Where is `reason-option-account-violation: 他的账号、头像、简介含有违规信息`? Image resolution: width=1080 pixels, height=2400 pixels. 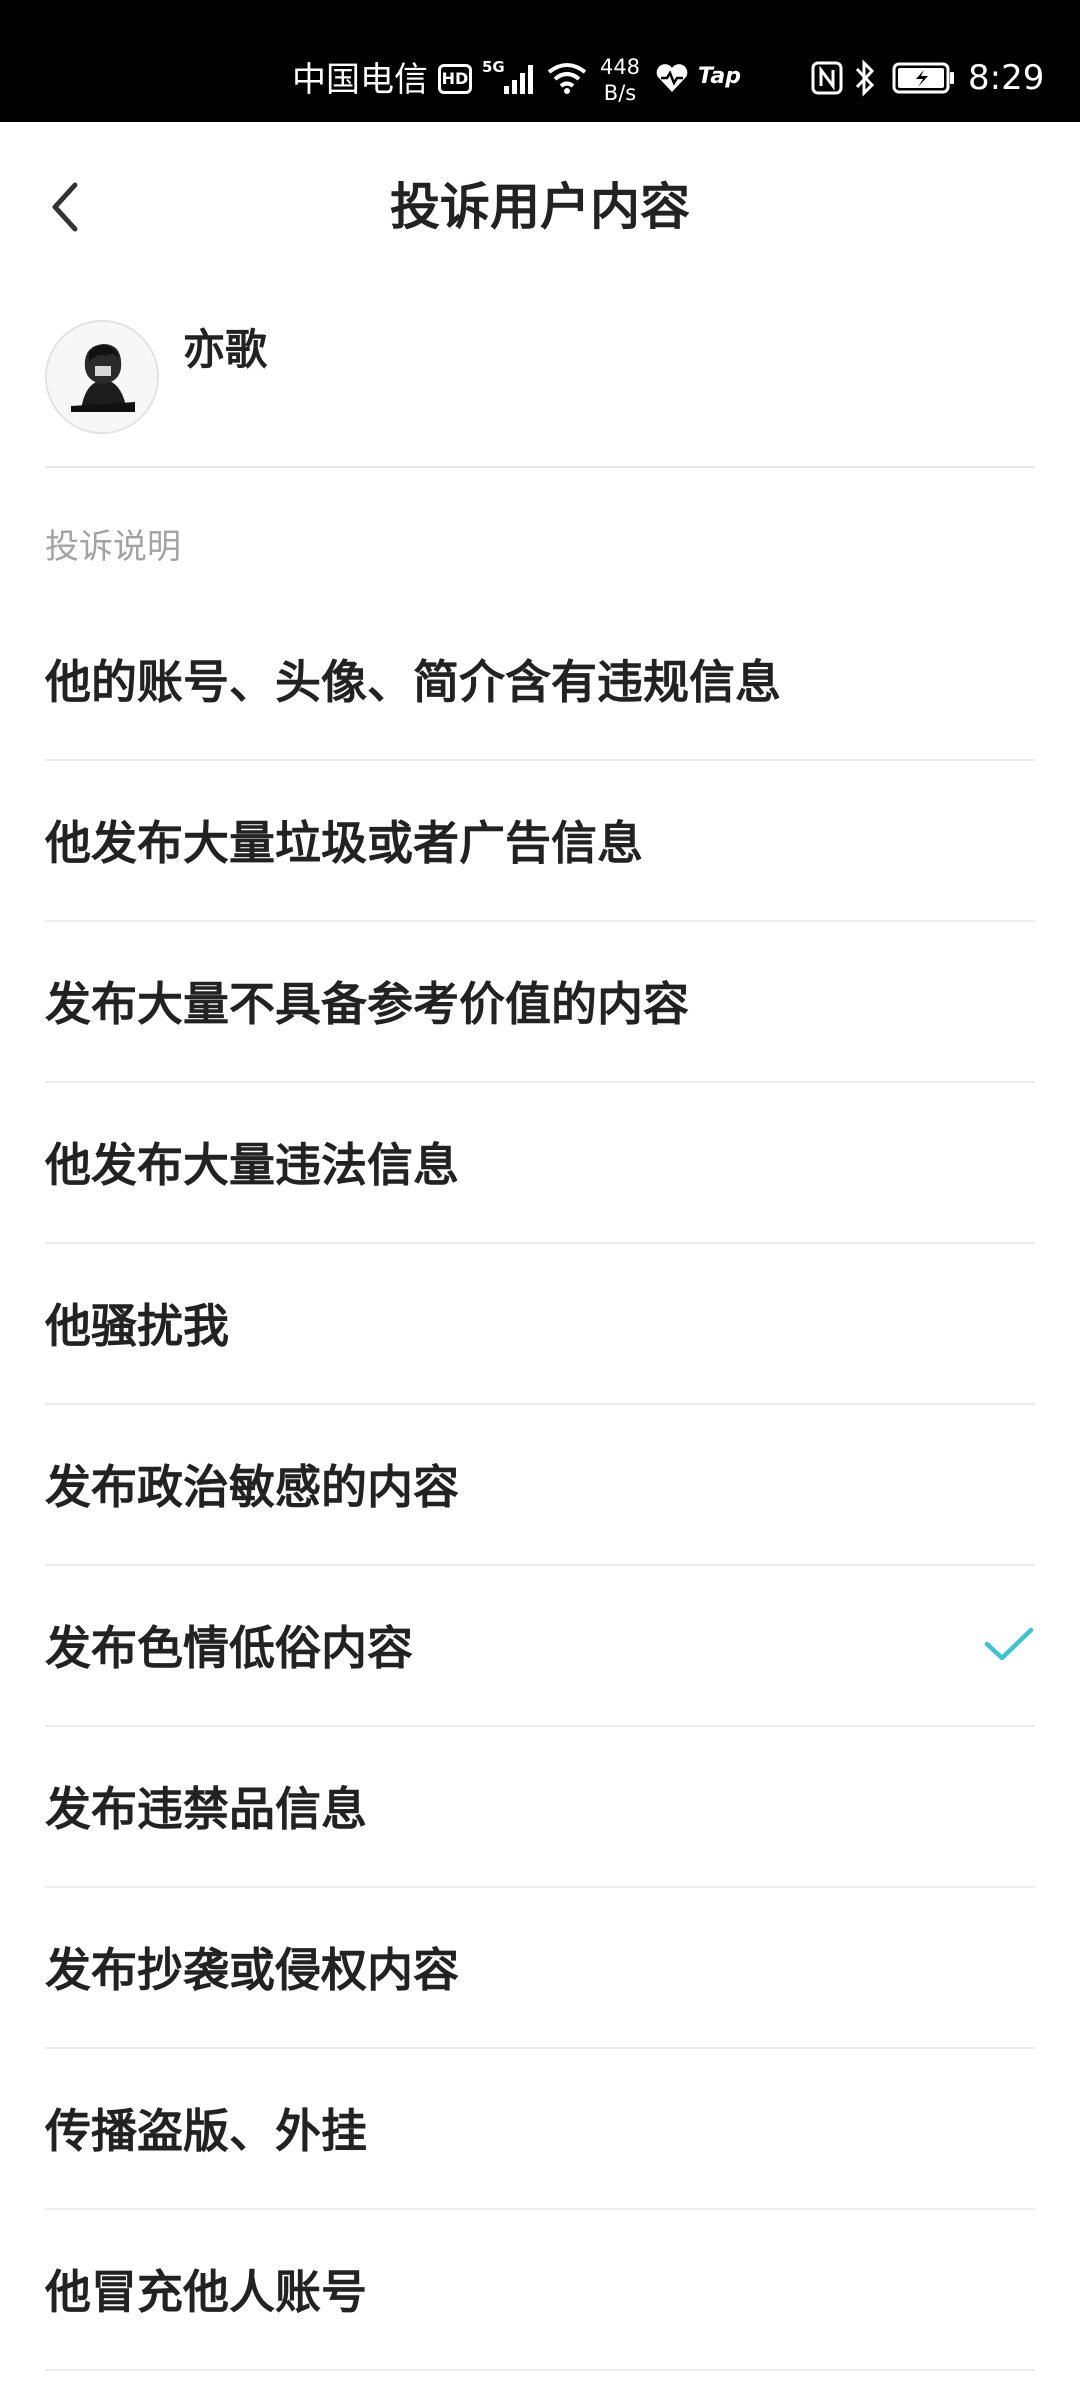
reason-option-account-violation: 他的账号、头像、简介含有违规信息 is located at coordinates (540, 680).